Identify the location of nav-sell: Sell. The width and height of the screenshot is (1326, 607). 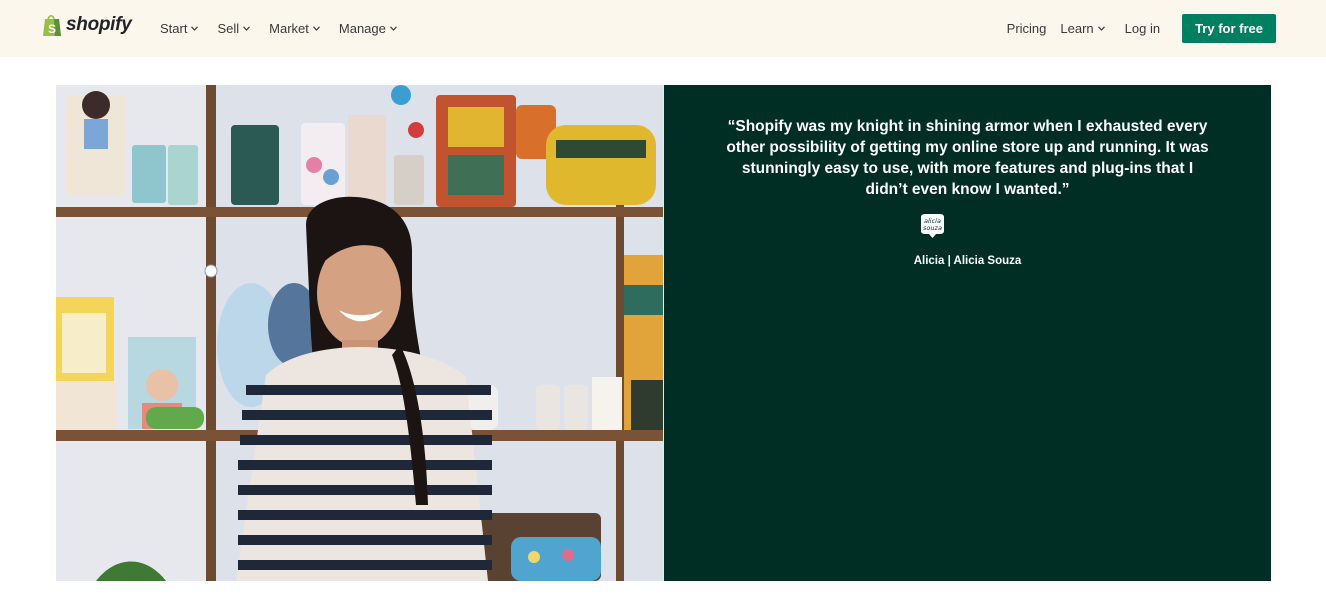
(234, 28).